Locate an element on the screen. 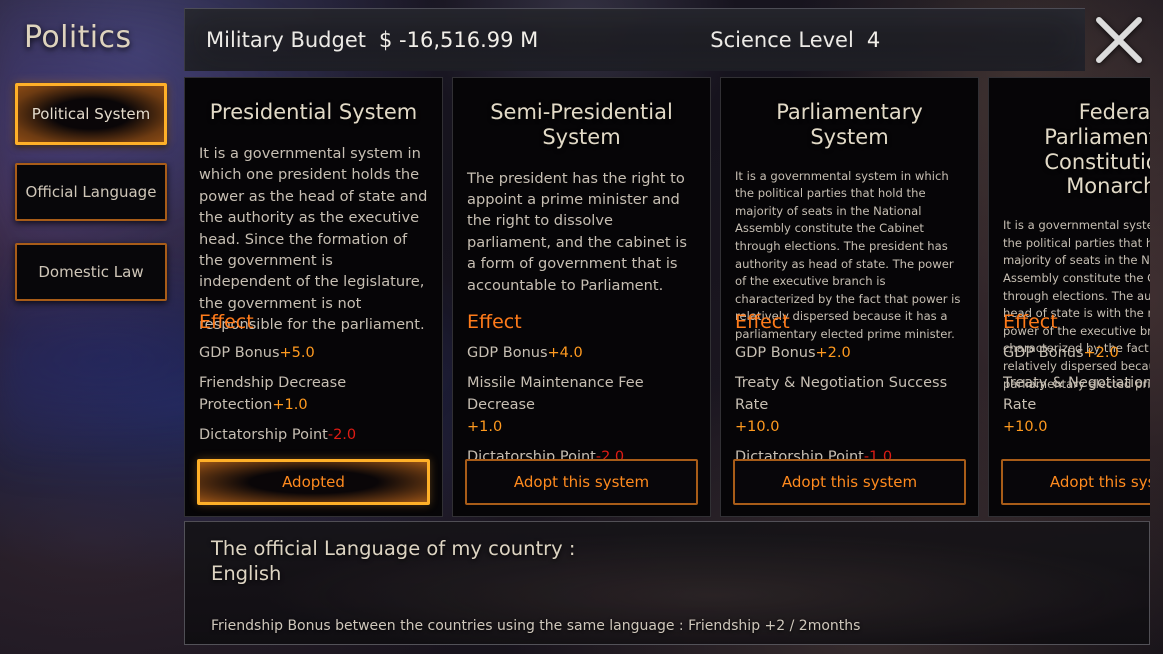 Image resolution: width=1163 pixels, height=654 pixels. sidebar-item-label: Domestic Law is located at coordinates (91, 271).